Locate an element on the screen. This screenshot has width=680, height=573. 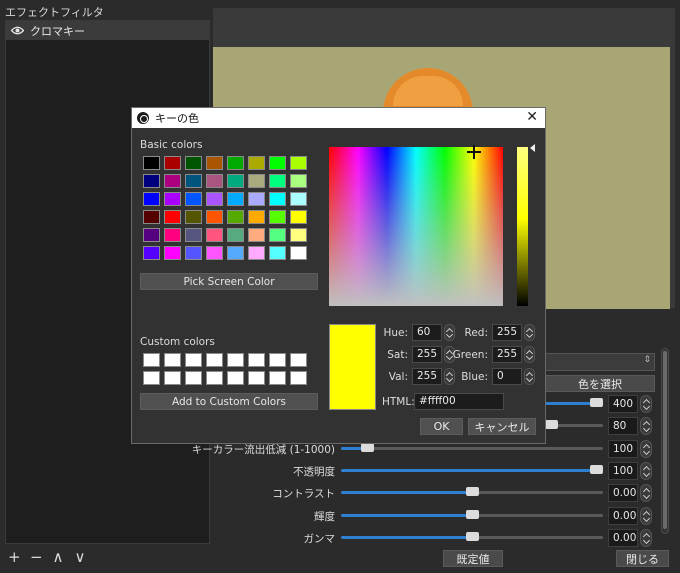
defaults-button: 既定値 is located at coordinates (473, 558).